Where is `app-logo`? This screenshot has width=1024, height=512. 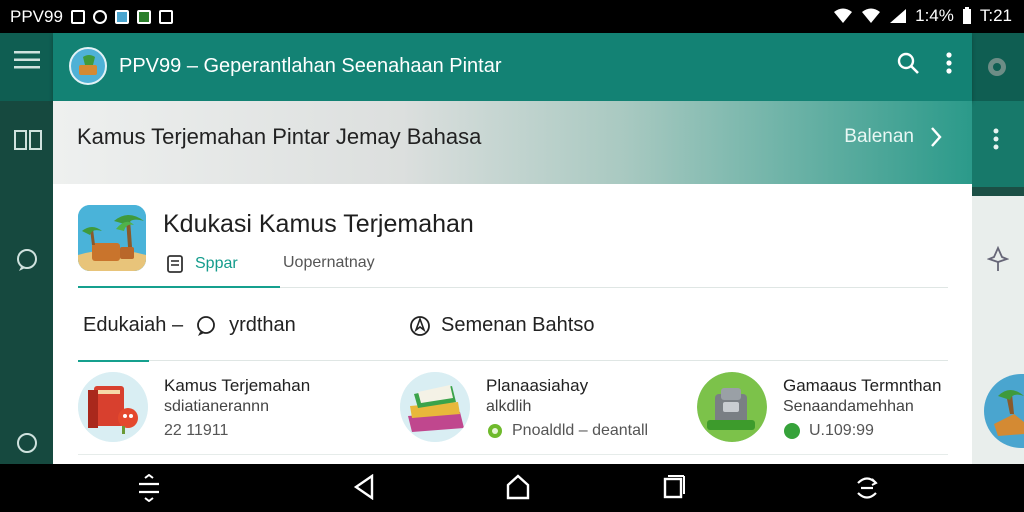 app-logo is located at coordinates (88, 66).